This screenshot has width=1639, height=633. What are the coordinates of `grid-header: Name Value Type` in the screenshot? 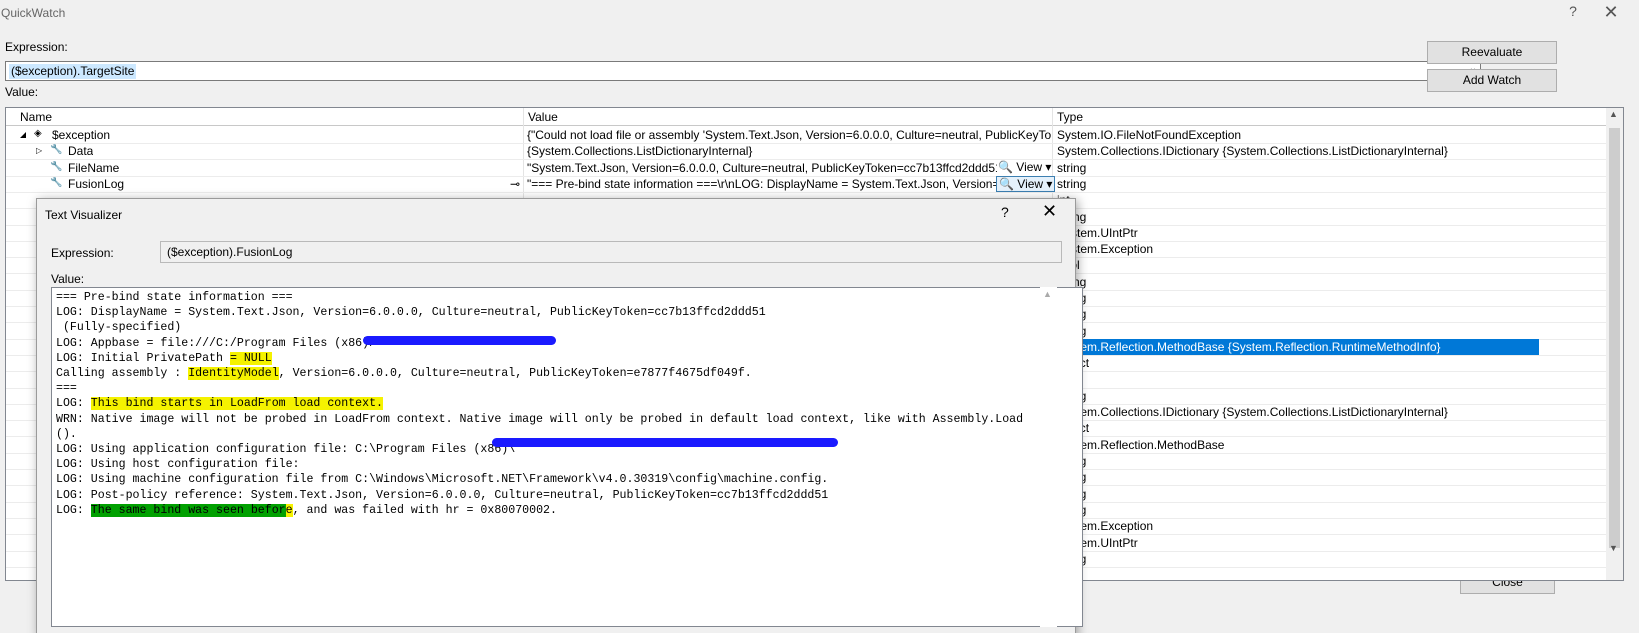 It's located at (806, 117).